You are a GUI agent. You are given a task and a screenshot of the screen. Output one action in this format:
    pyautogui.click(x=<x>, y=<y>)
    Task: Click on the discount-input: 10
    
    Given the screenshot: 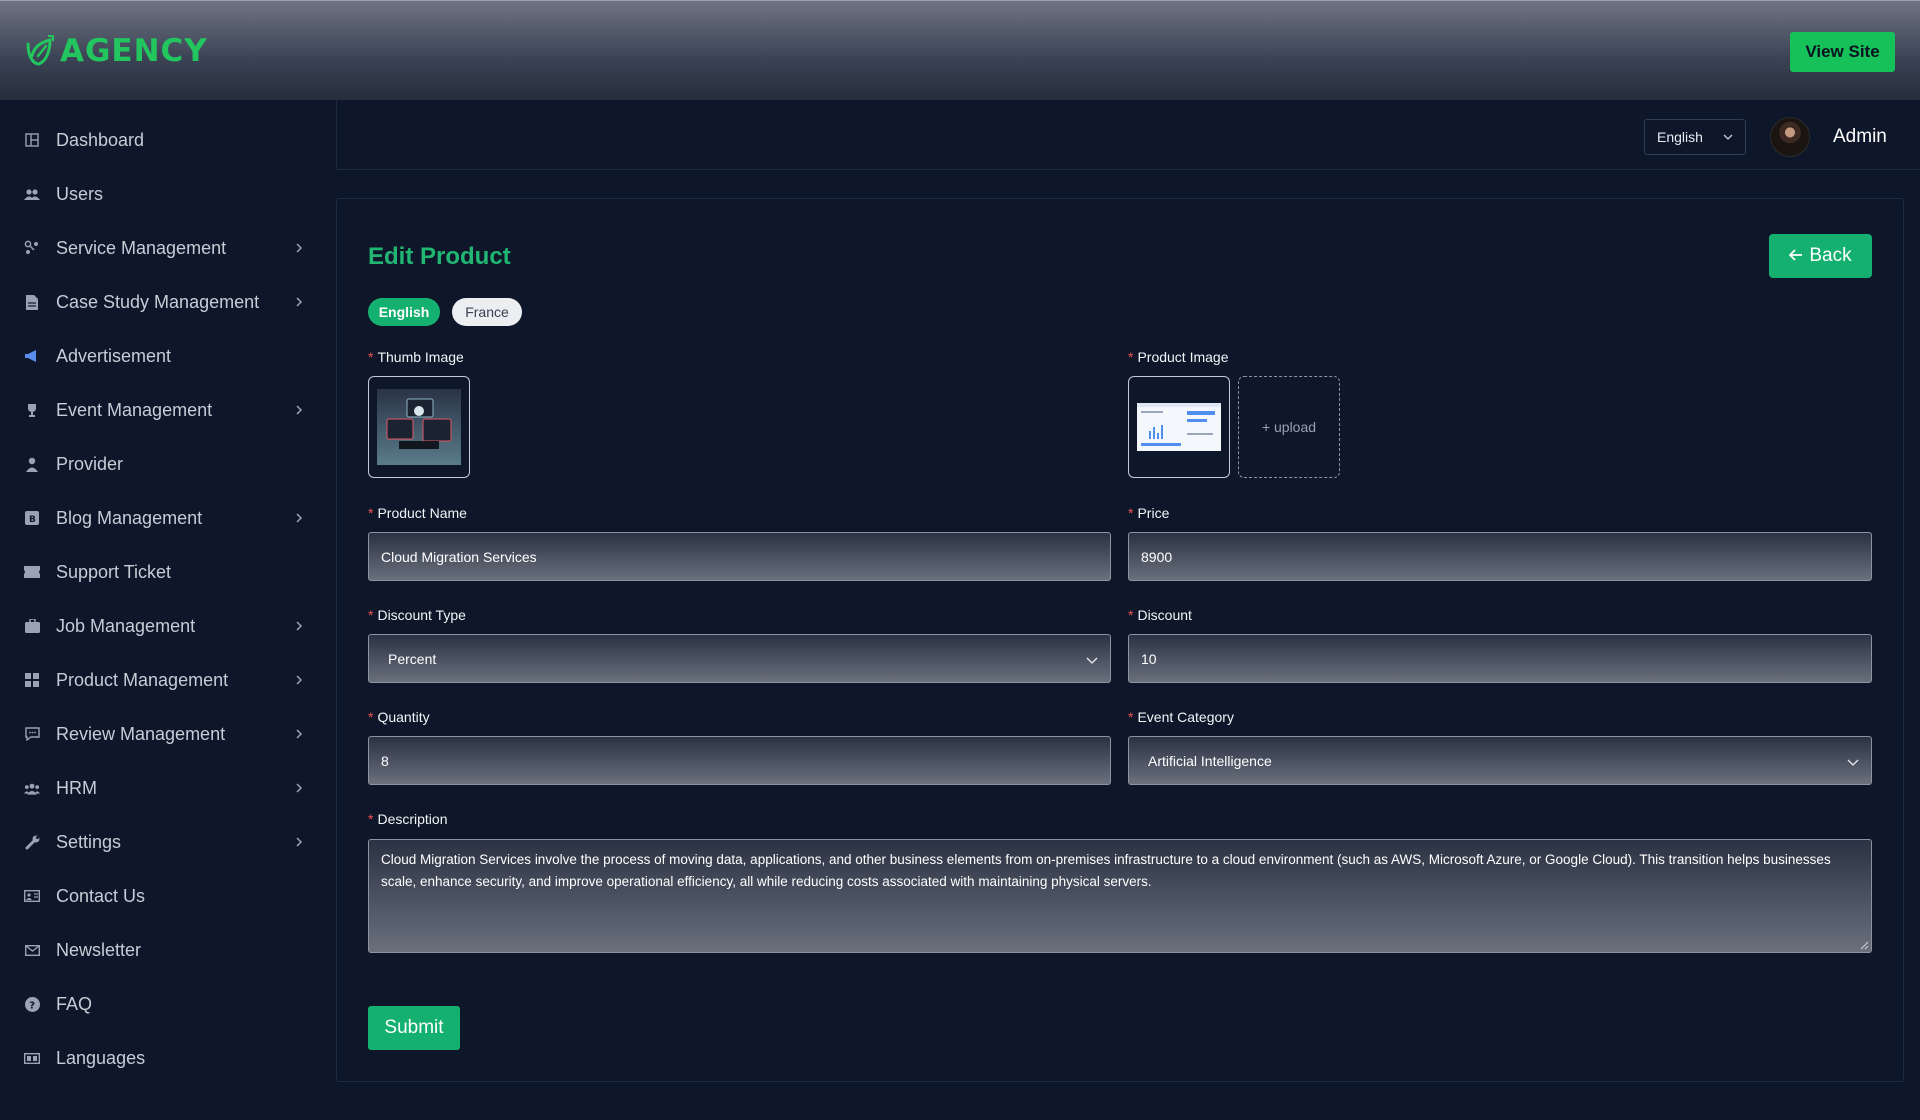 What is the action you would take?
    pyautogui.click(x=1500, y=658)
    